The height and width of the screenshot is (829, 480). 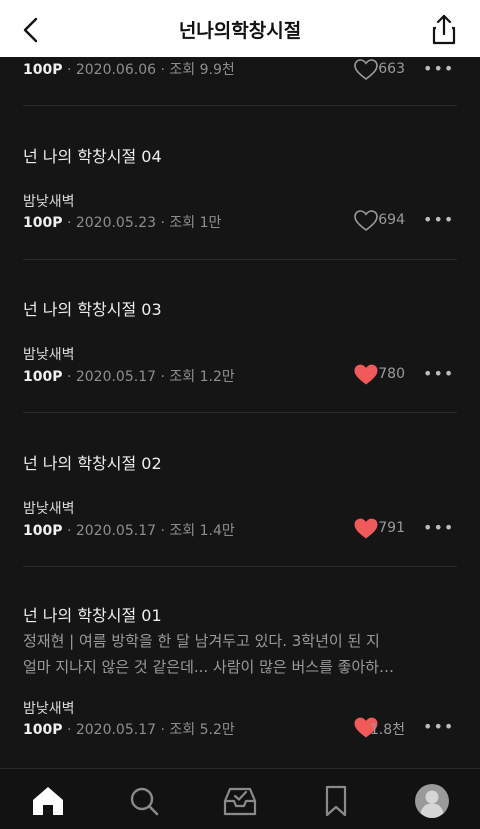 I want to click on like-button: 694, so click(x=370, y=221).